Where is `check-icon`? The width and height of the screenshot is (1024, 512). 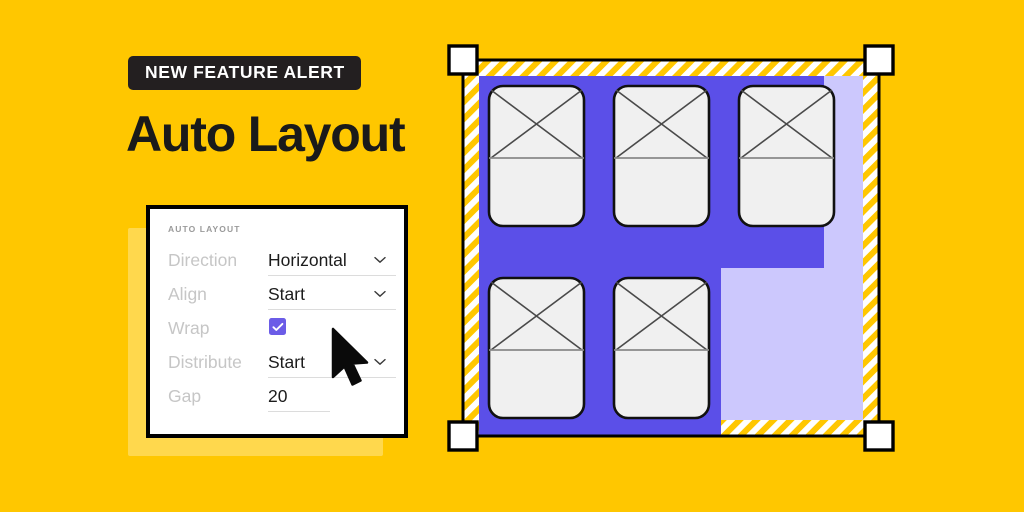
check-icon is located at coordinates (277, 326).